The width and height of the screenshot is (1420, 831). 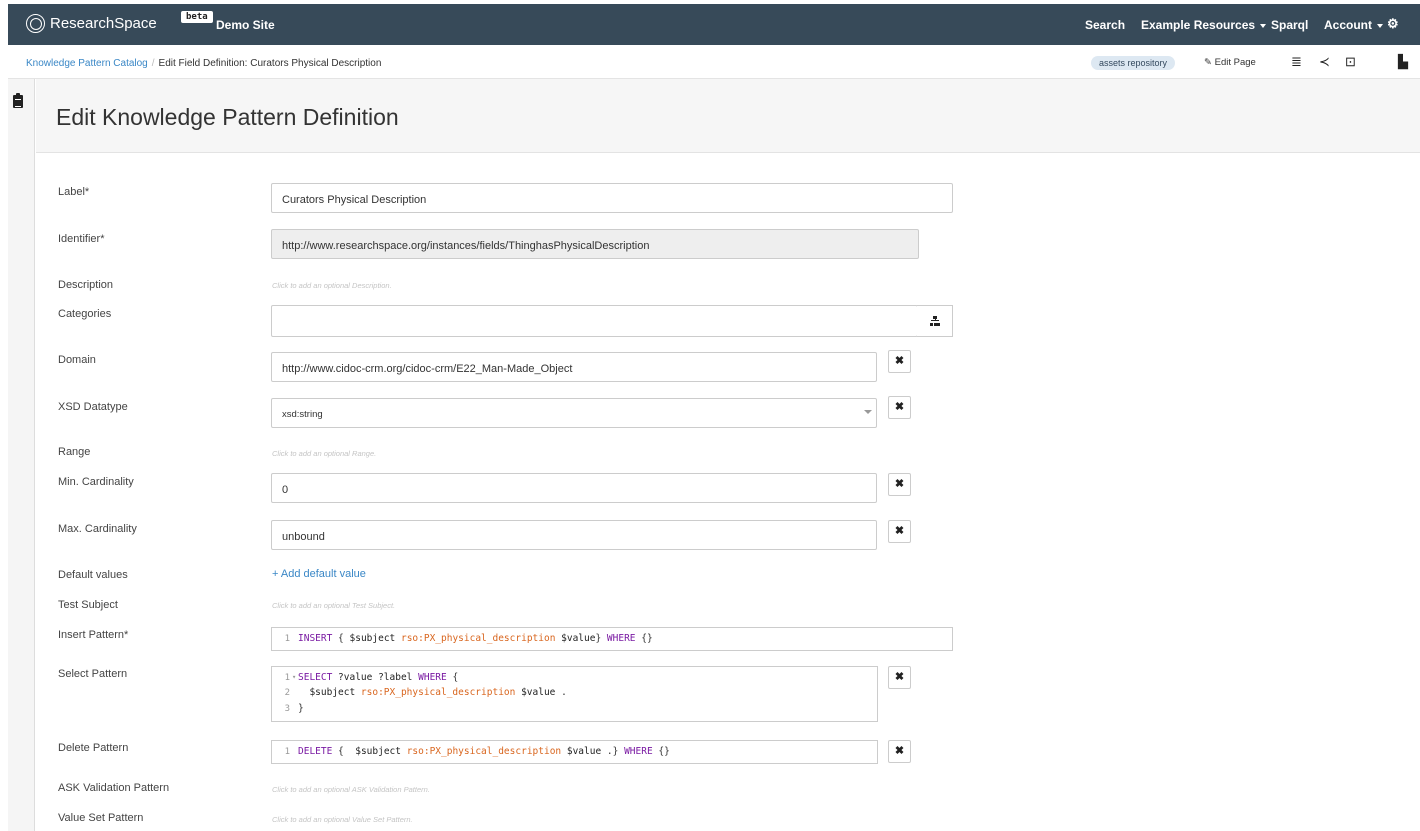 What do you see at coordinates (87, 63) in the screenshot?
I see `breadcrumb-root-link: Knowledge Pattern Catalog` at bounding box center [87, 63].